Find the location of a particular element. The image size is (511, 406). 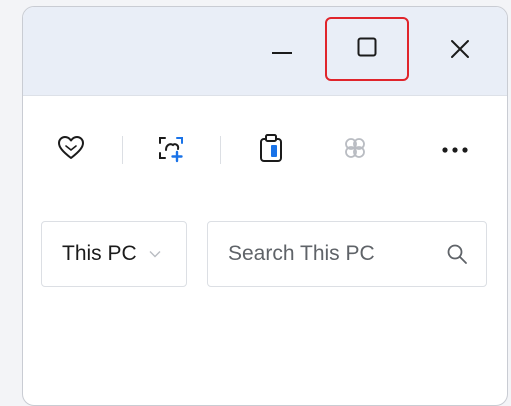

more-icon is located at coordinates (455, 150).